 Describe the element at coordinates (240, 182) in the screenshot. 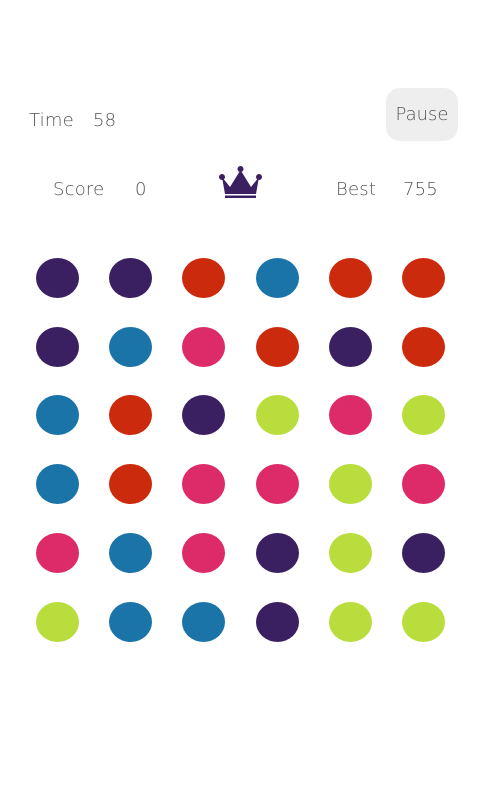

I see `crown-icon` at that location.